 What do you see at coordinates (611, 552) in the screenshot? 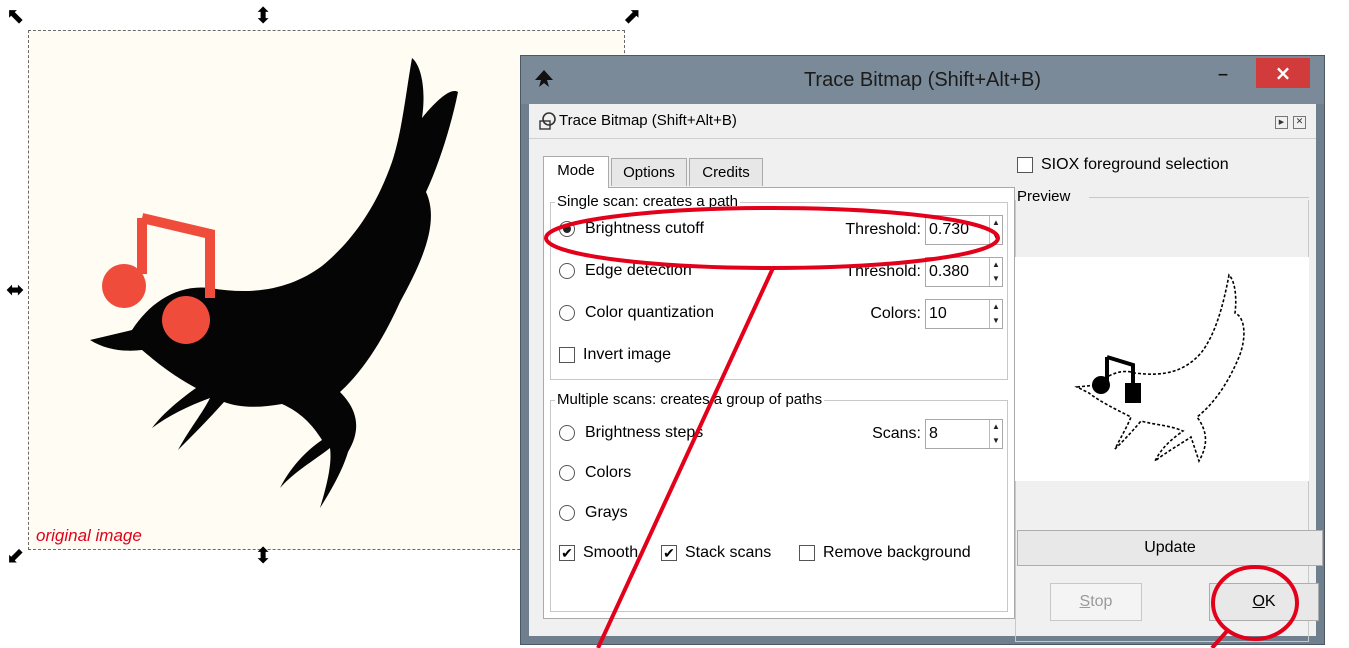
I see `smooth-label: Smooth` at bounding box center [611, 552].